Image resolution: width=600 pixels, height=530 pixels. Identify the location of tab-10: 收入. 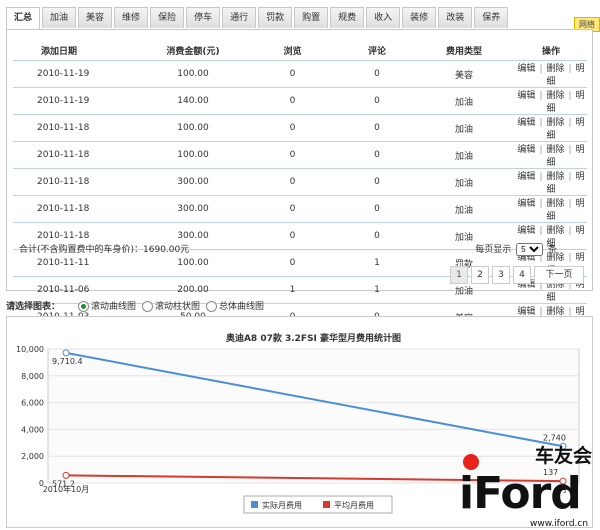
(383, 17).